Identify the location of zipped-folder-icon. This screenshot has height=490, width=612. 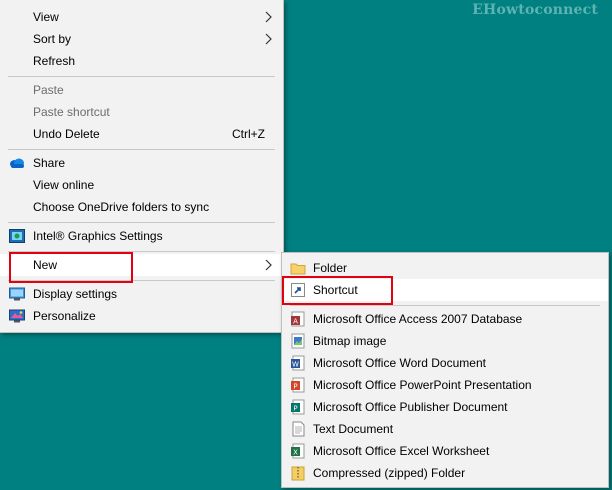
(298, 473).